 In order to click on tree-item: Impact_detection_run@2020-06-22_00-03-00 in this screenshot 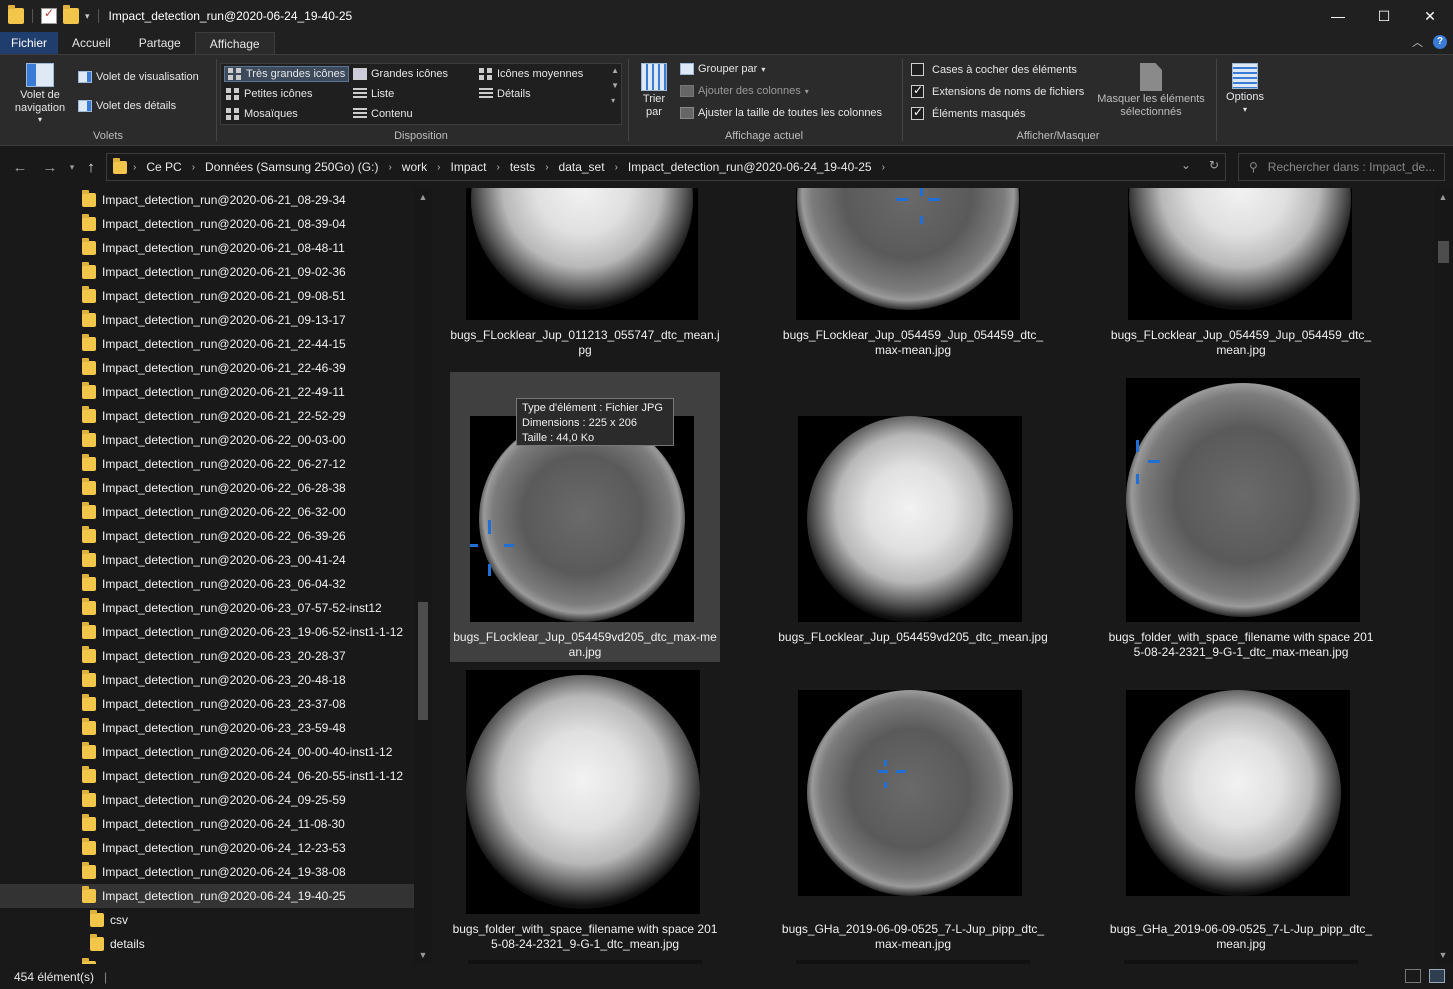, I will do `click(207, 440)`.